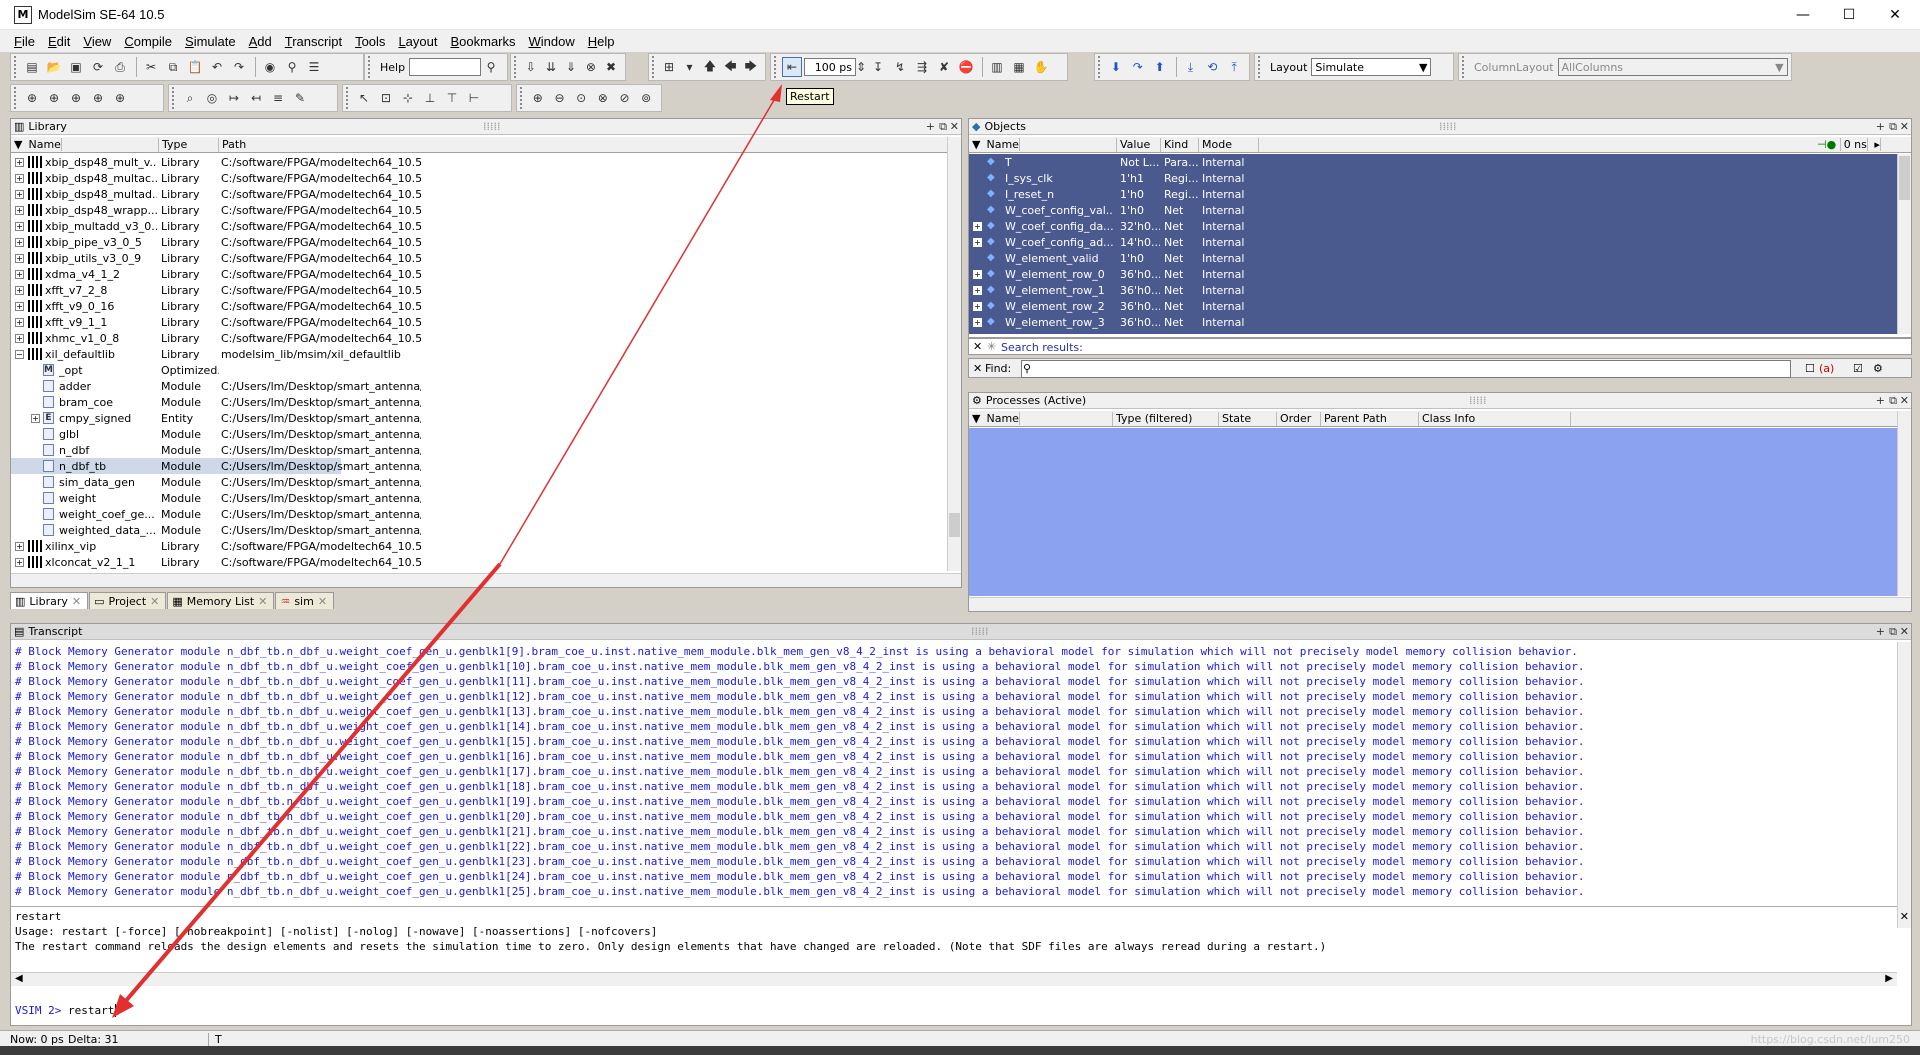 This screenshot has height=1055, width=1920. What do you see at coordinates (1019, 67) in the screenshot?
I see `memory-icon: ▦` at bounding box center [1019, 67].